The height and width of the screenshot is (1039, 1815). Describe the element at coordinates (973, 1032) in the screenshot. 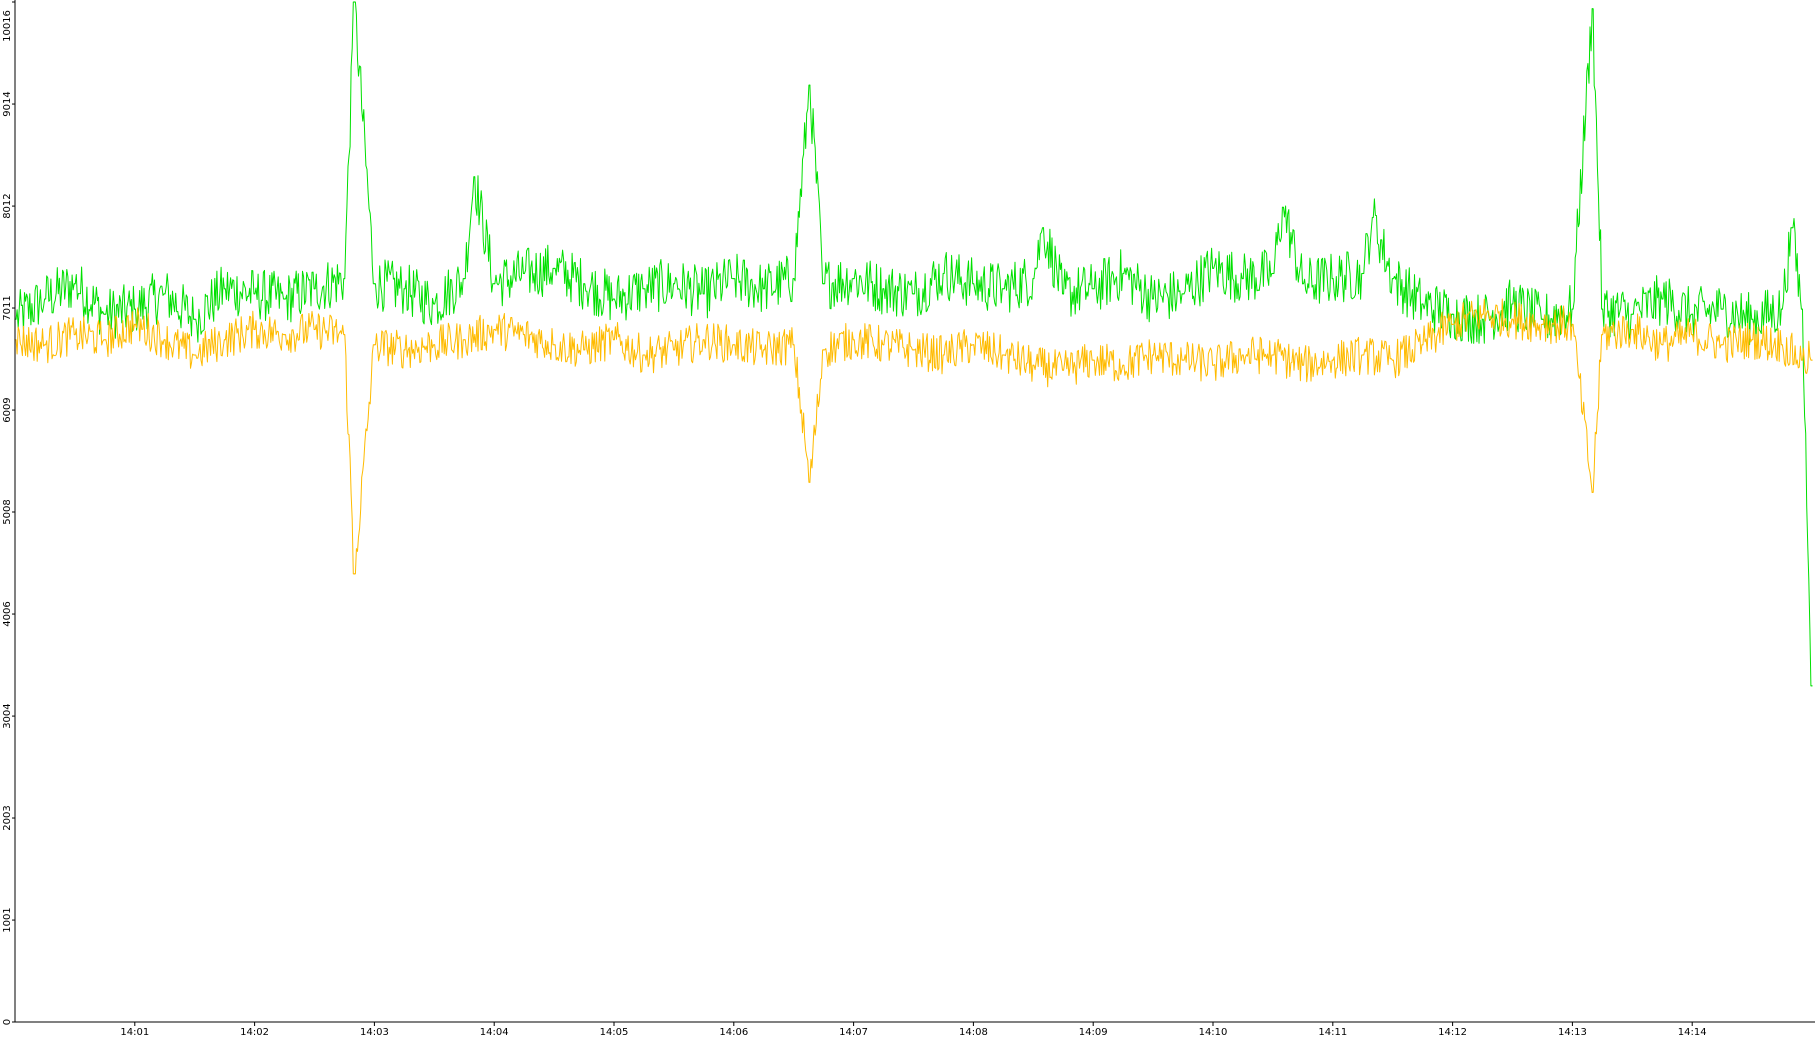

I see `x-tick-label: 14:08` at that location.